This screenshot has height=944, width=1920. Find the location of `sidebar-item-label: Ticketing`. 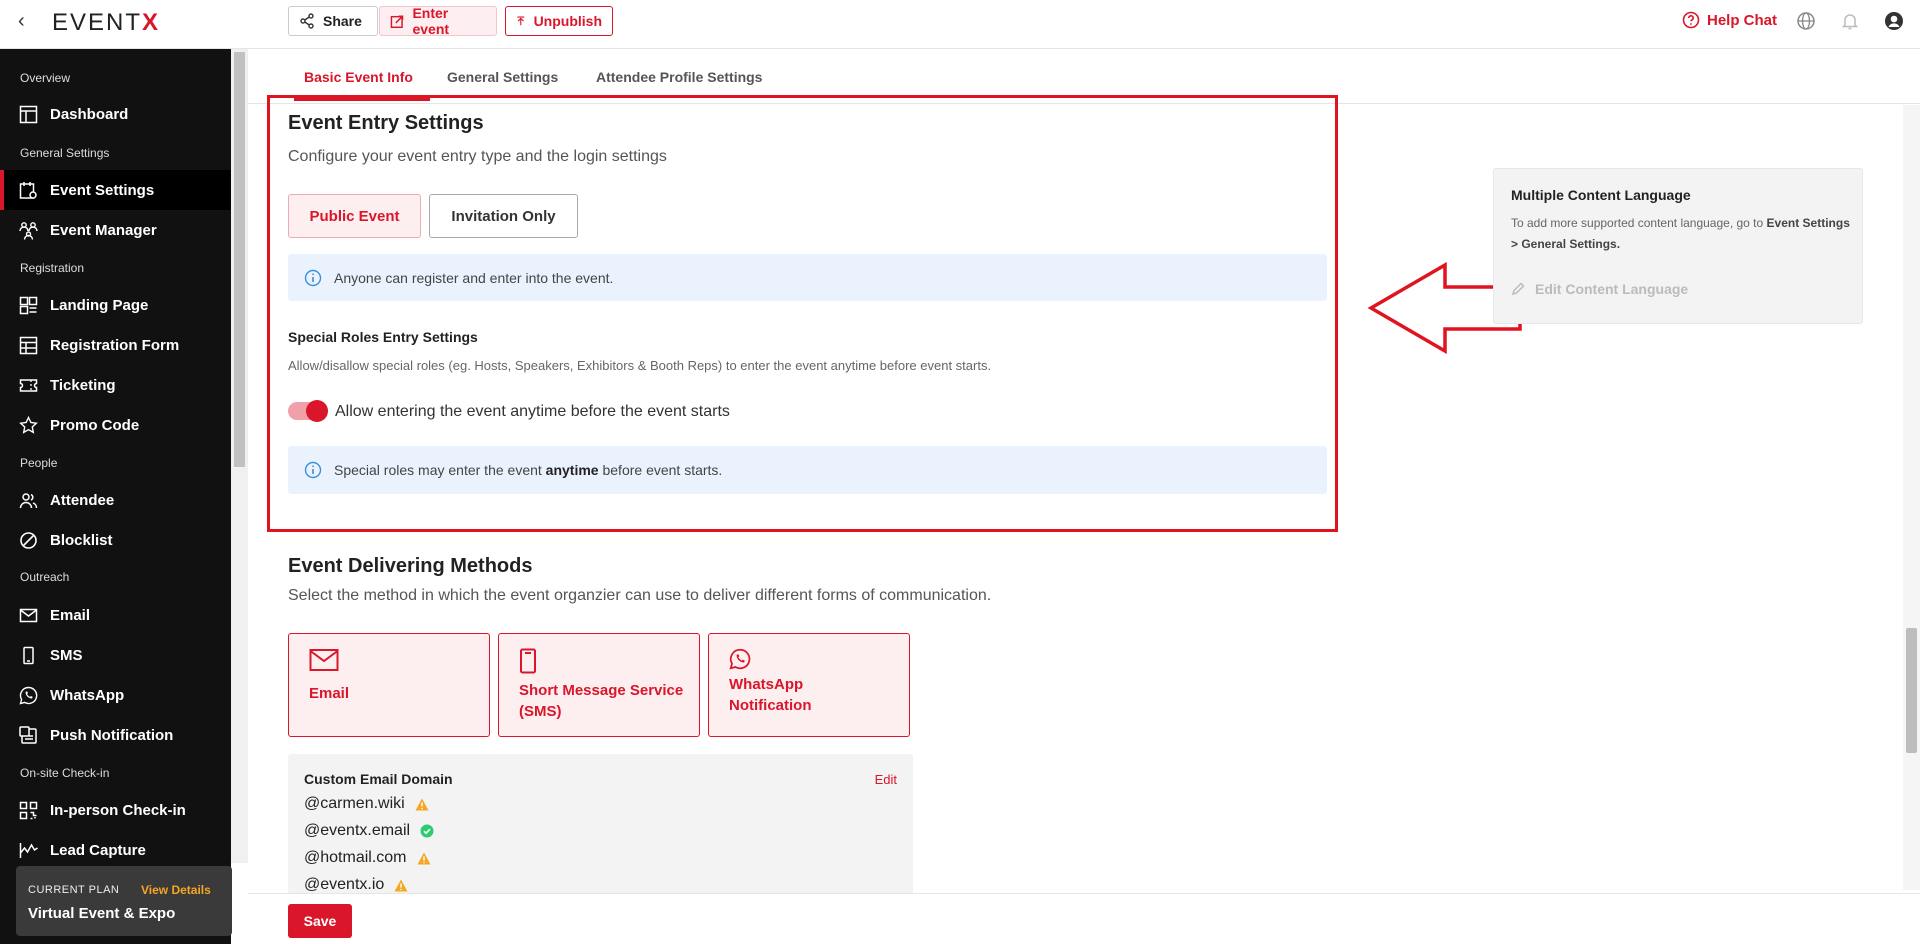

sidebar-item-label: Ticketing is located at coordinates (83, 385).